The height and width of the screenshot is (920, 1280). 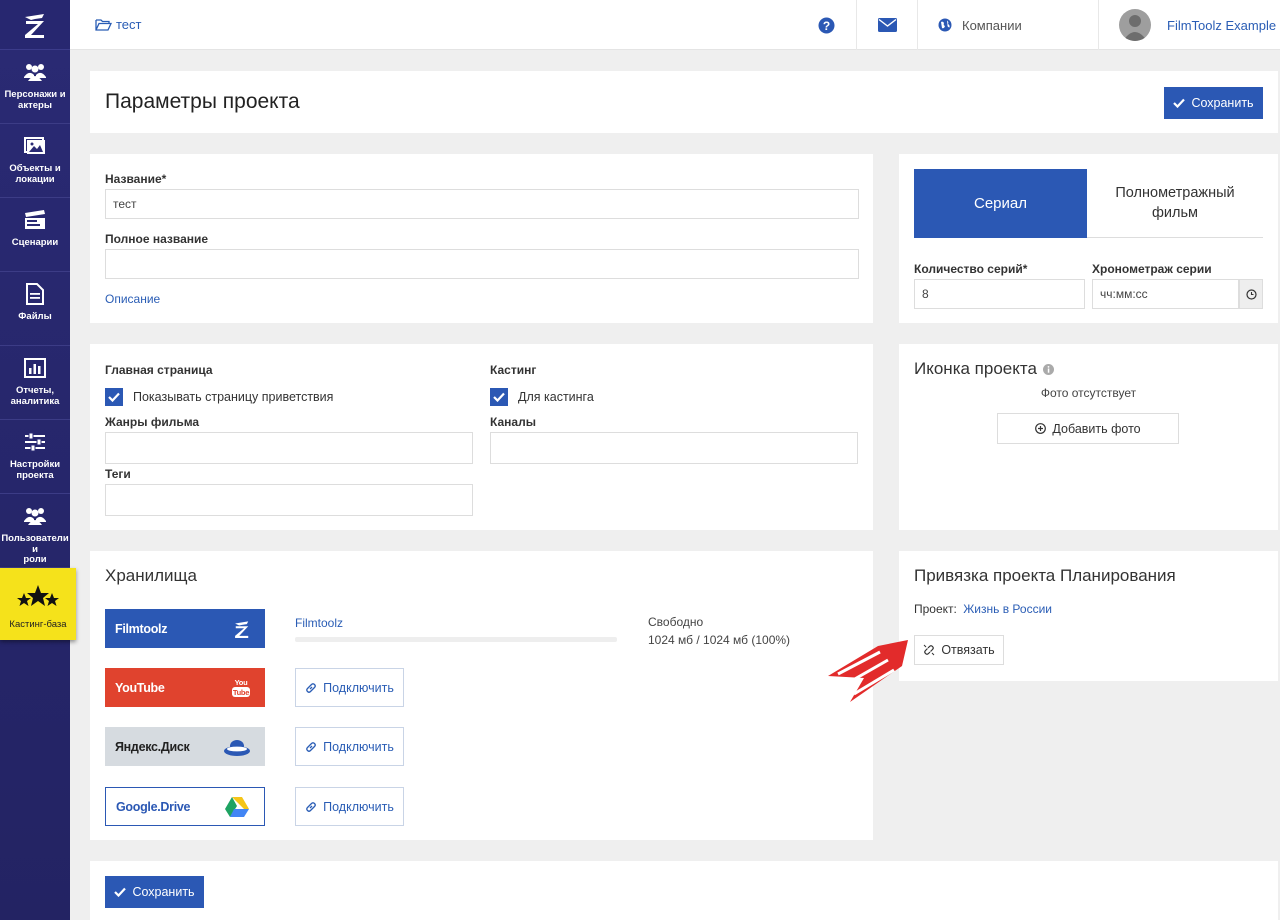 I want to click on stars-icon, so click(x=38, y=597).